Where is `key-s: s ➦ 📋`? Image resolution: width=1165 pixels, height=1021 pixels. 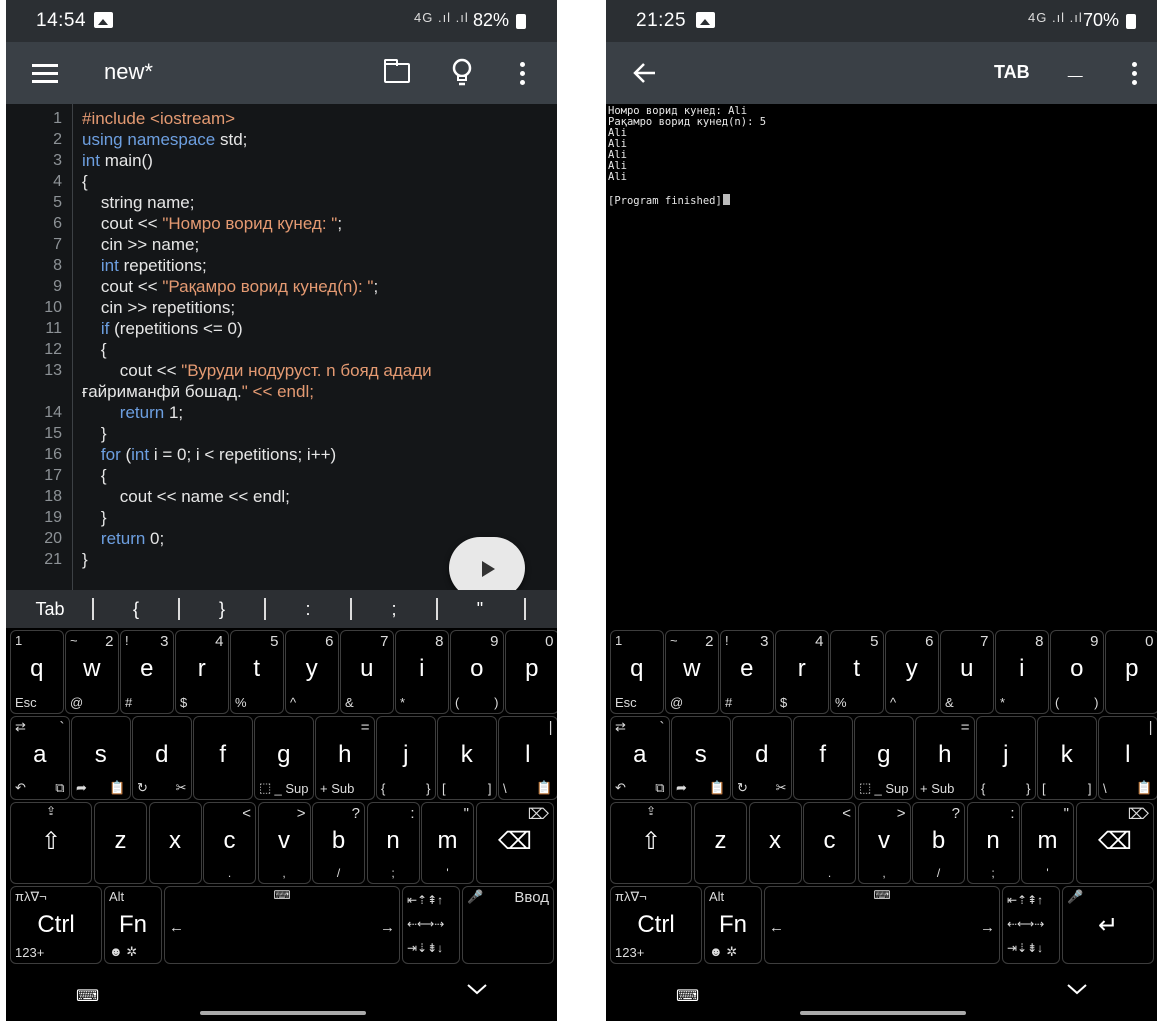 key-s: s ➦ 📋 is located at coordinates (101, 758).